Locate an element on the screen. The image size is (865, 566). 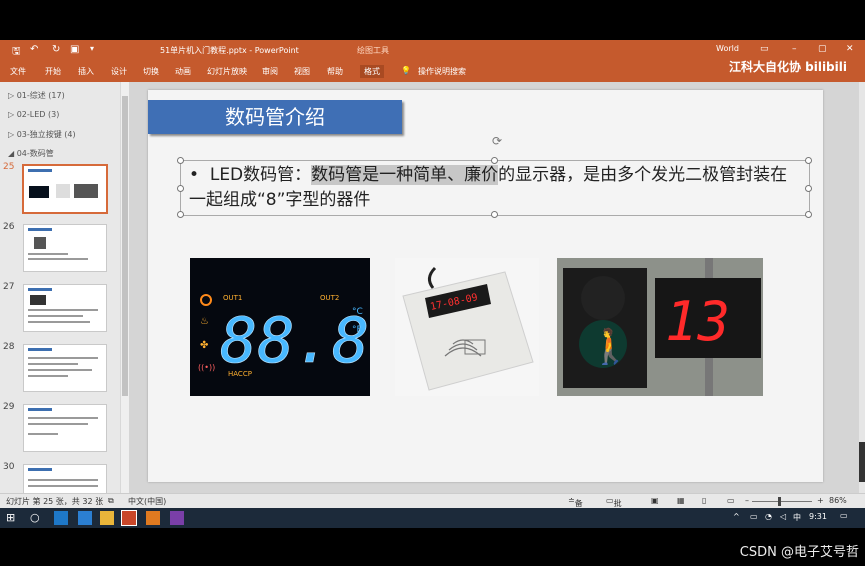
tab-insert: 插入 is located at coordinates (86, 71).